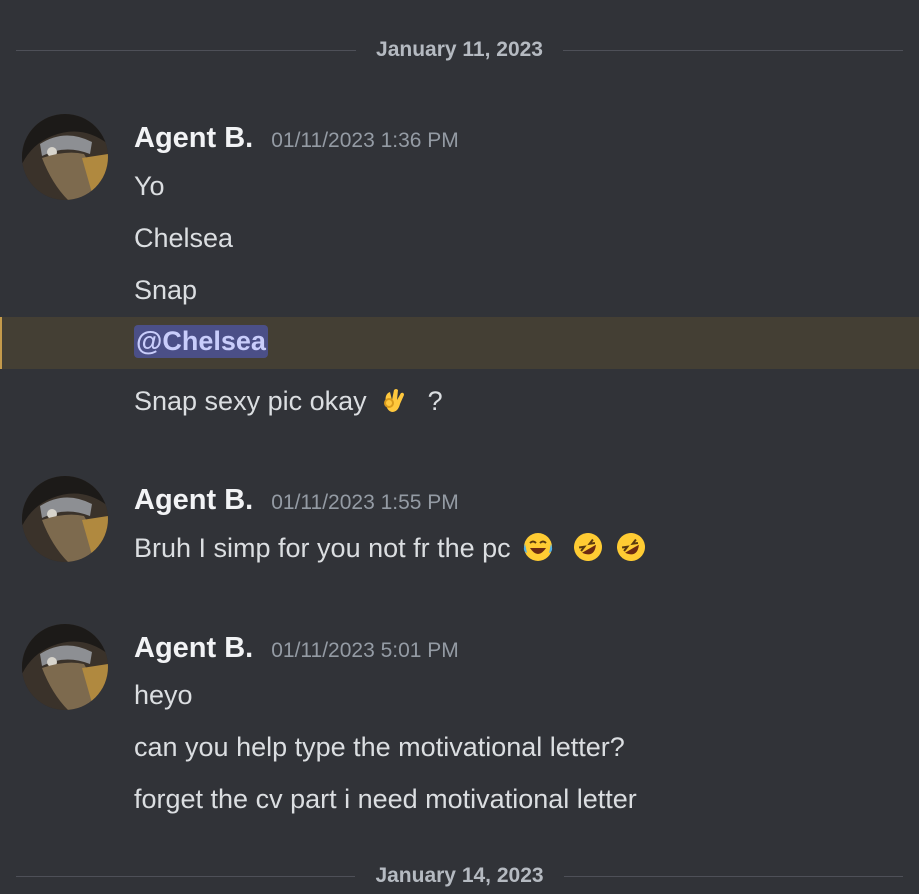 Image resolution: width=919 pixels, height=894 pixels. What do you see at coordinates (394, 403) in the screenshot?
I see `ok-hand-icon` at bounding box center [394, 403].